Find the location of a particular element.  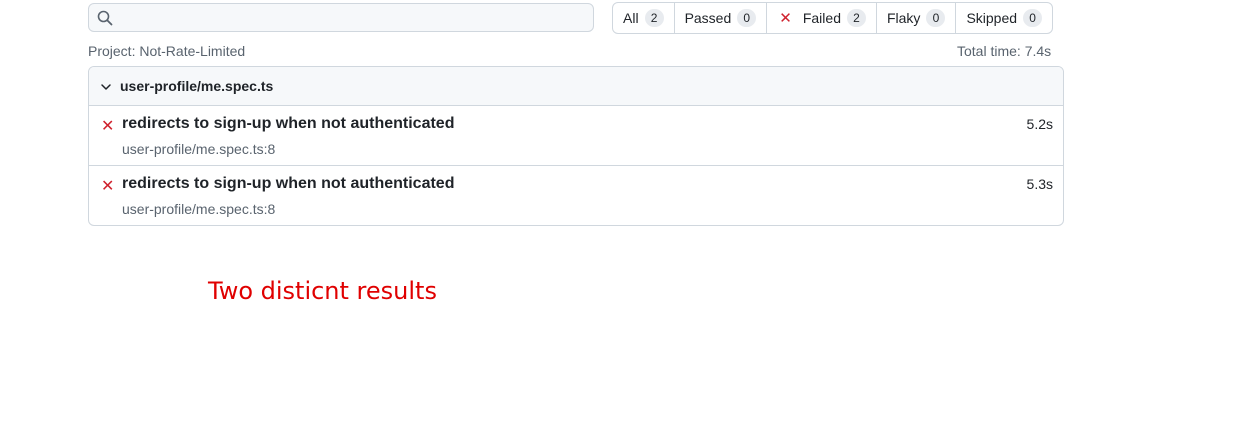

filter-failed: ✕ Failed 2 is located at coordinates (822, 18).